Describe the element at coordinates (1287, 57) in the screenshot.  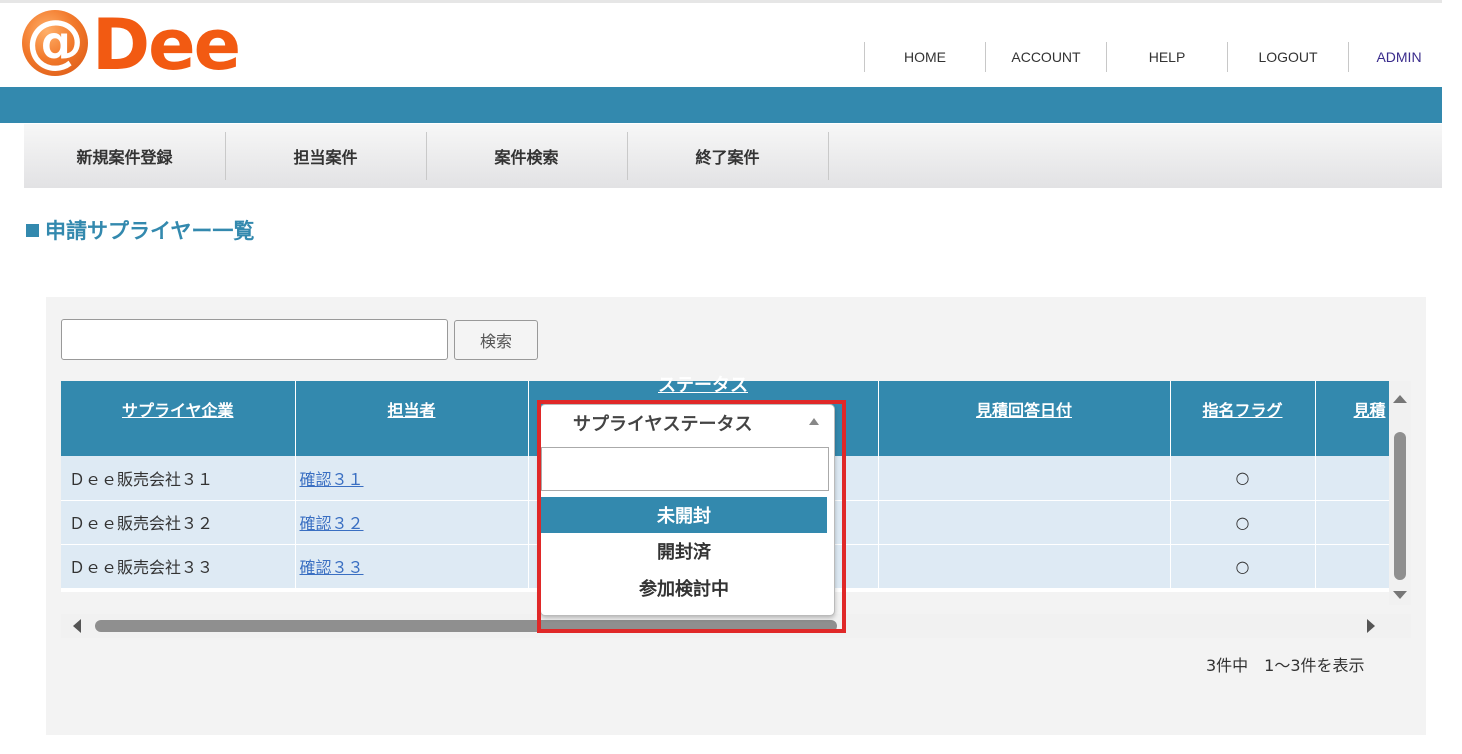
I see `nav-logout: LOGOUT` at that location.